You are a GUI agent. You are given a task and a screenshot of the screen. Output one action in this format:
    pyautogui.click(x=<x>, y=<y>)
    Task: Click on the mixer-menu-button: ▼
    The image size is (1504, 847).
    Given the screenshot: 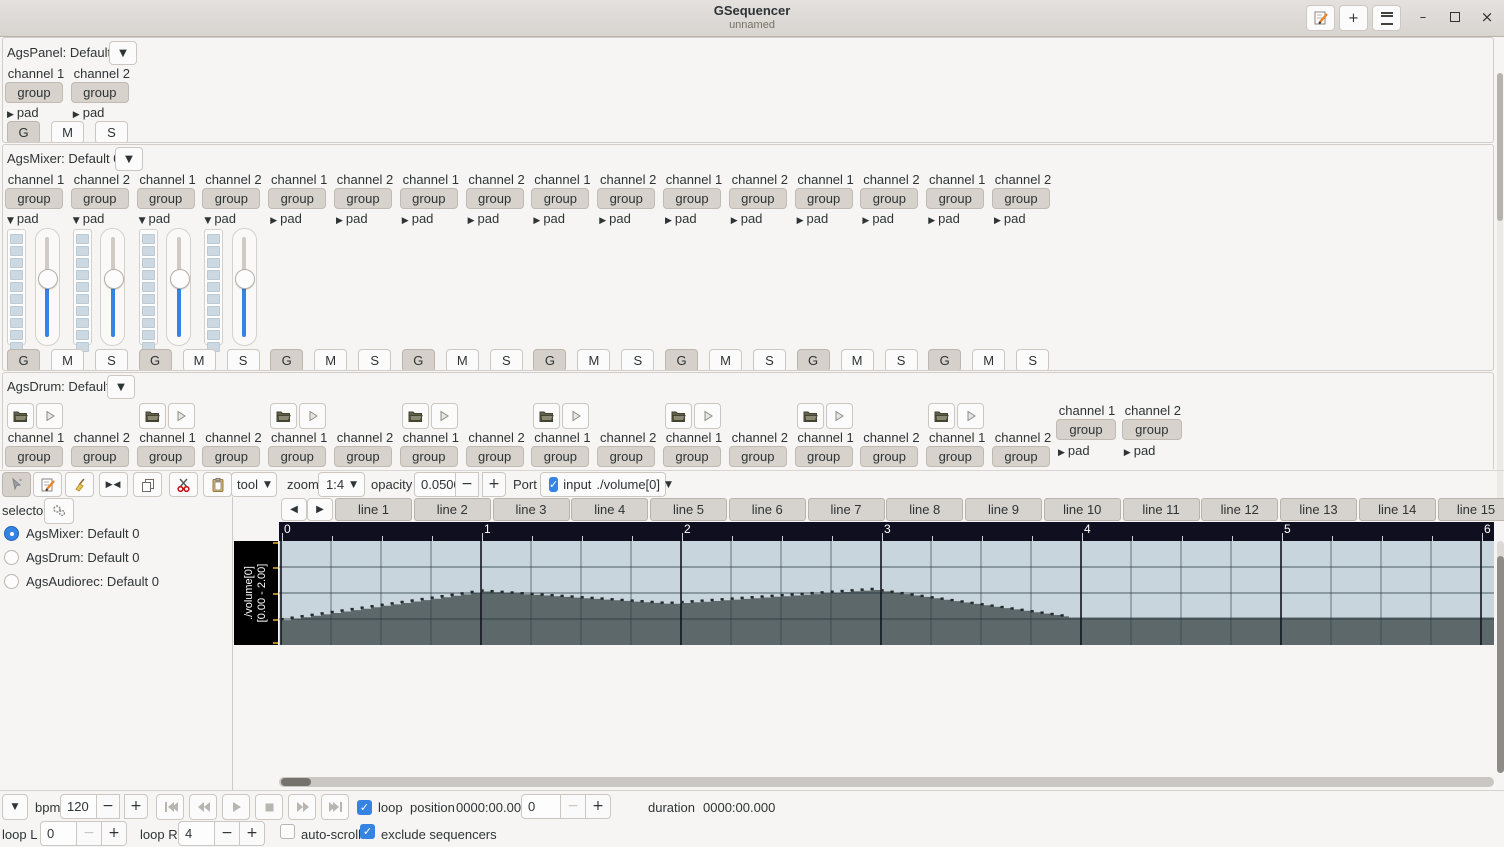 What is the action you would take?
    pyautogui.click(x=129, y=159)
    